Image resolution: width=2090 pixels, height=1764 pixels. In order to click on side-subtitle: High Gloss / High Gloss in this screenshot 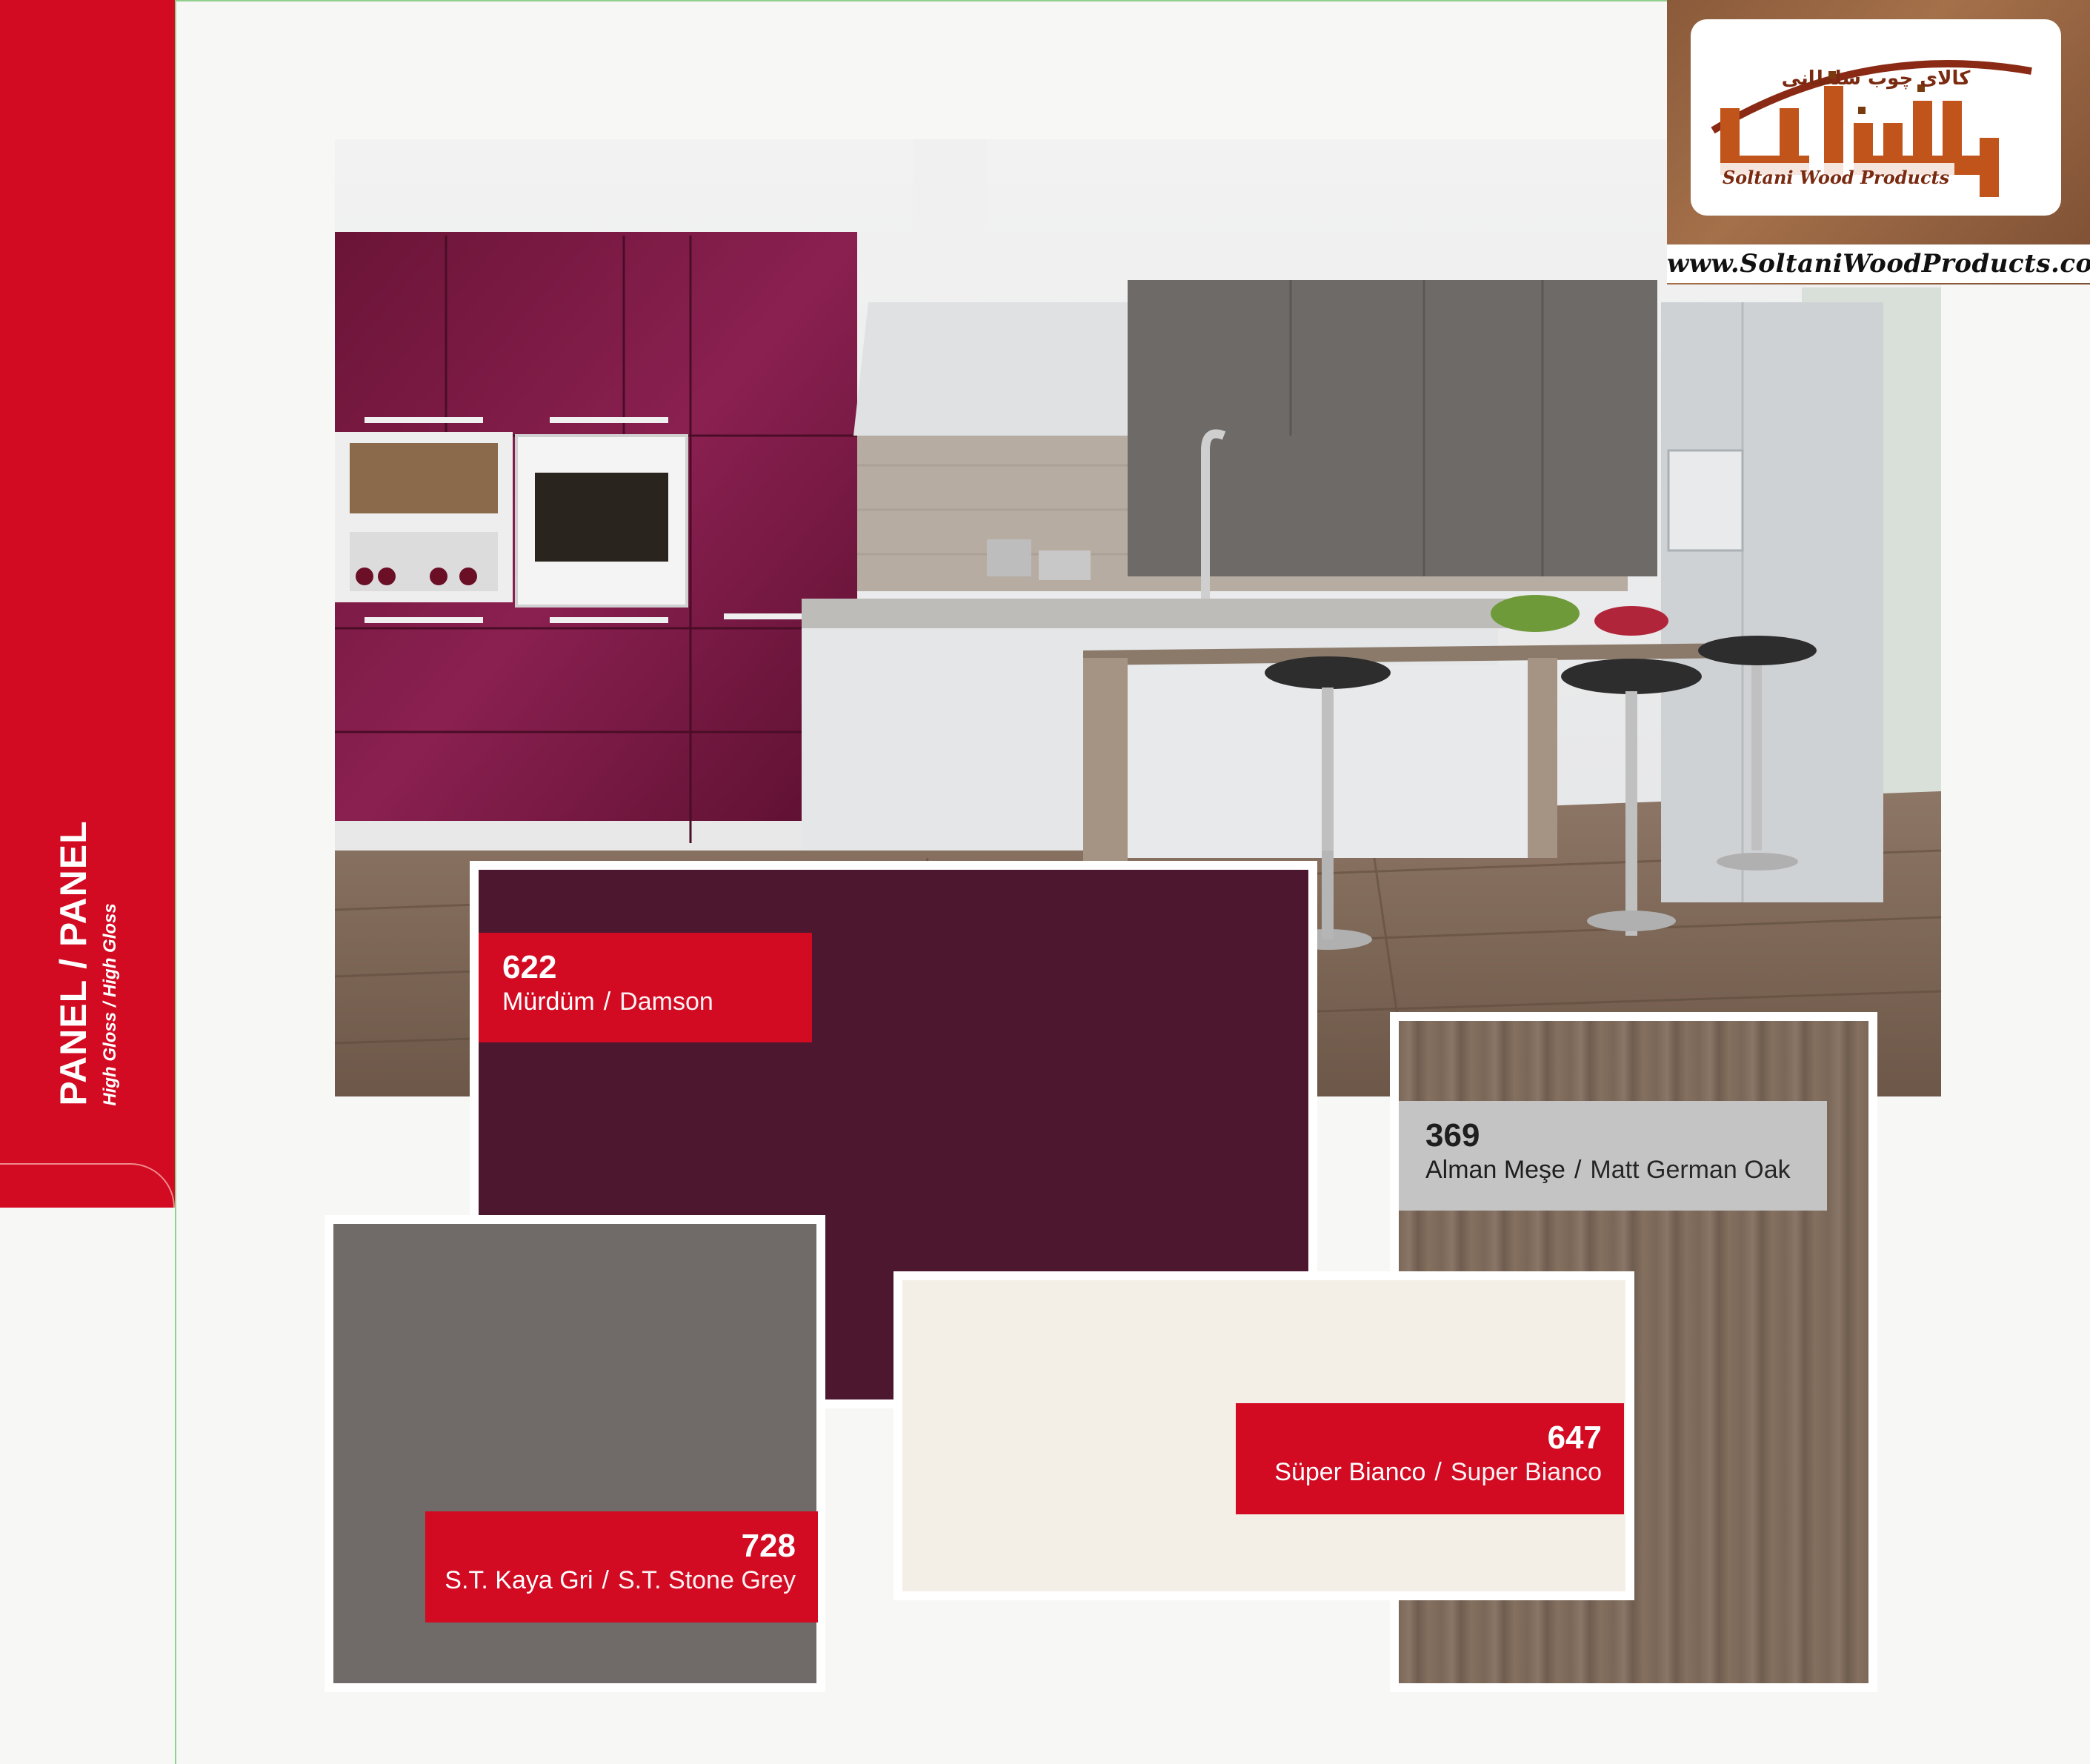, I will do `click(110, 1004)`.